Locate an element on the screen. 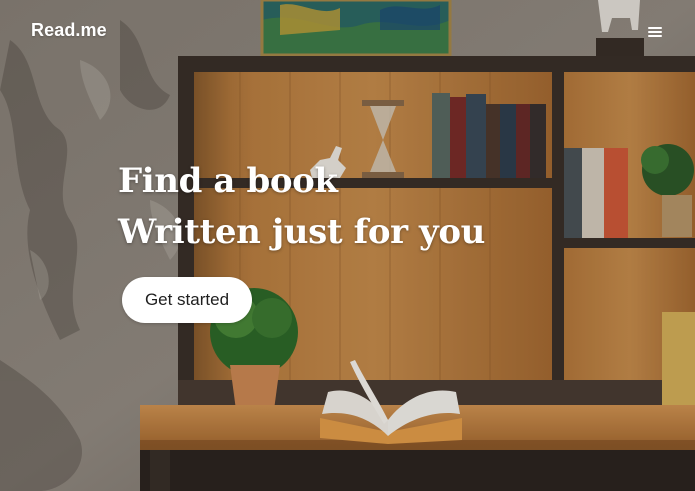 Image resolution: width=695 pixels, height=491 pixels. headline-line-2: Written just for you is located at coordinates (301, 232).